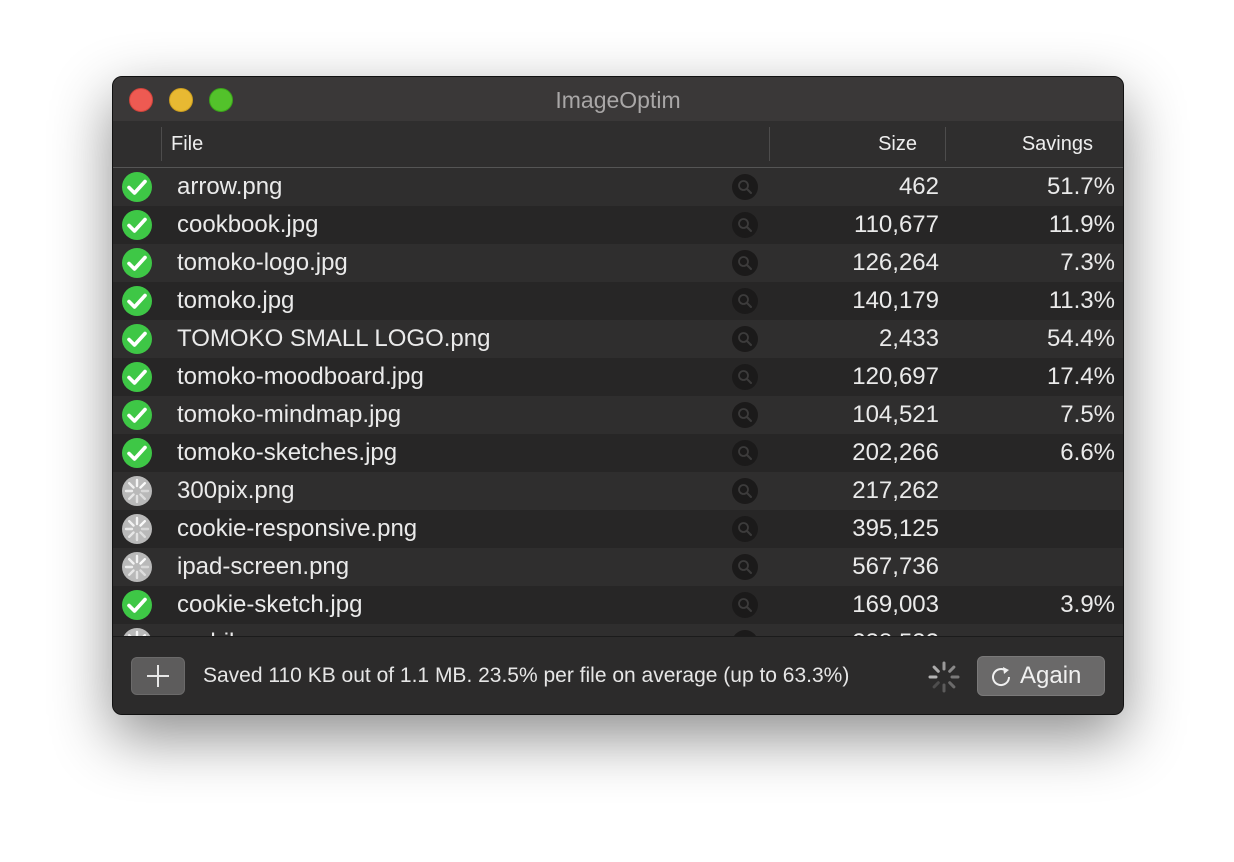 This screenshot has height=862, width=1234. What do you see at coordinates (618, 263) in the screenshot?
I see `file-row: tomoko-logo.jpg 126,264 7.3%` at bounding box center [618, 263].